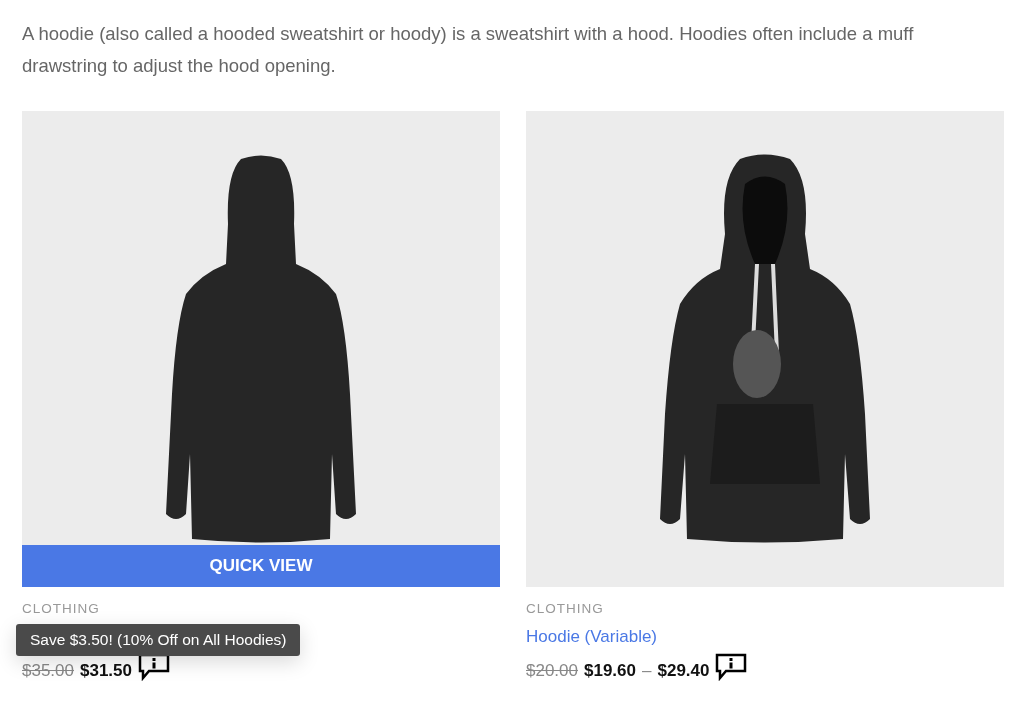 The height and width of the screenshot is (719, 1024). Describe the element at coordinates (468, 50) in the screenshot. I see `product-description: A hoodie (also called a hooded sweatshirt or hoody) is a sweatshirt with a hood. Hoodies often include a muff drawstring to adjust the hood opening.` at that location.